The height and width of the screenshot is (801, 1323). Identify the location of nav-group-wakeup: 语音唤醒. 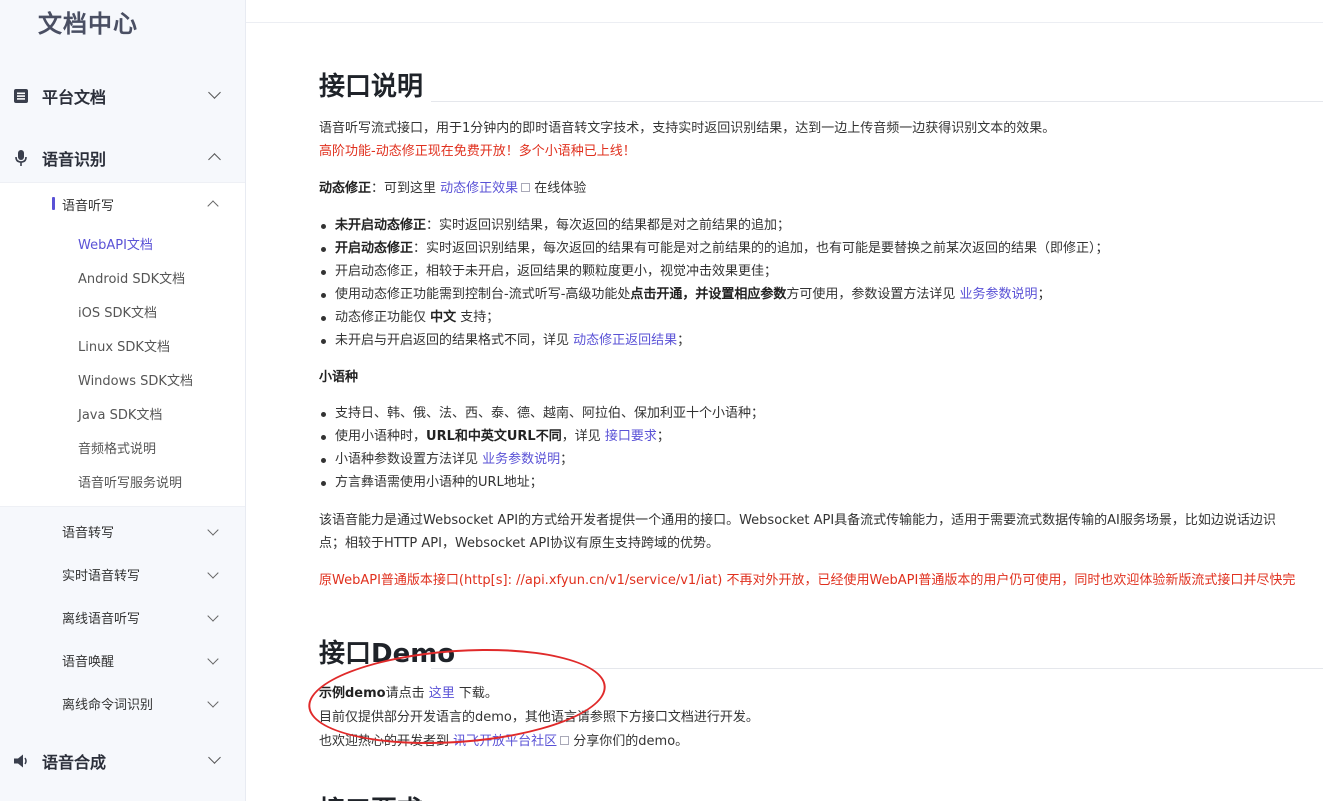
(122, 659).